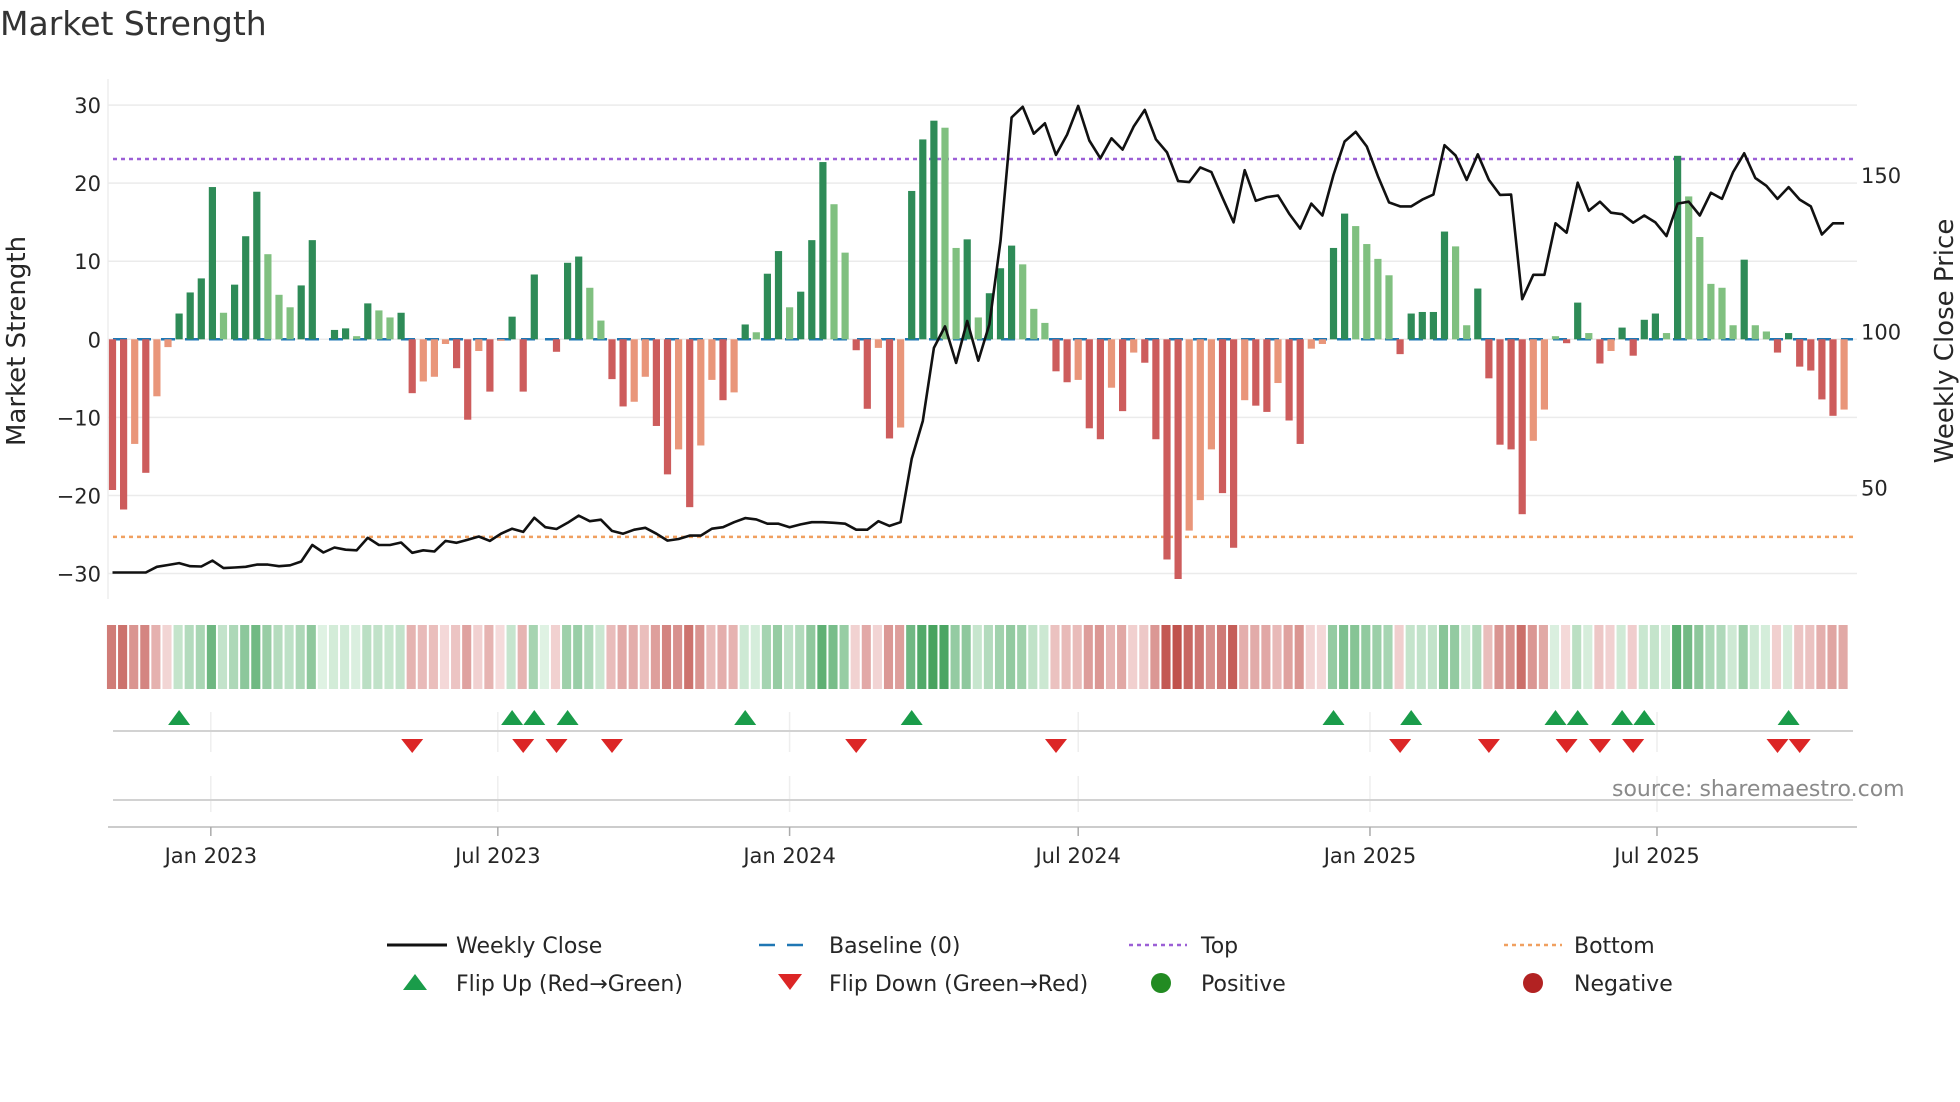 The image size is (1960, 1102). Describe the element at coordinates (1218, 984) in the screenshot. I see `legend-item-dot-pos: Positive` at that location.